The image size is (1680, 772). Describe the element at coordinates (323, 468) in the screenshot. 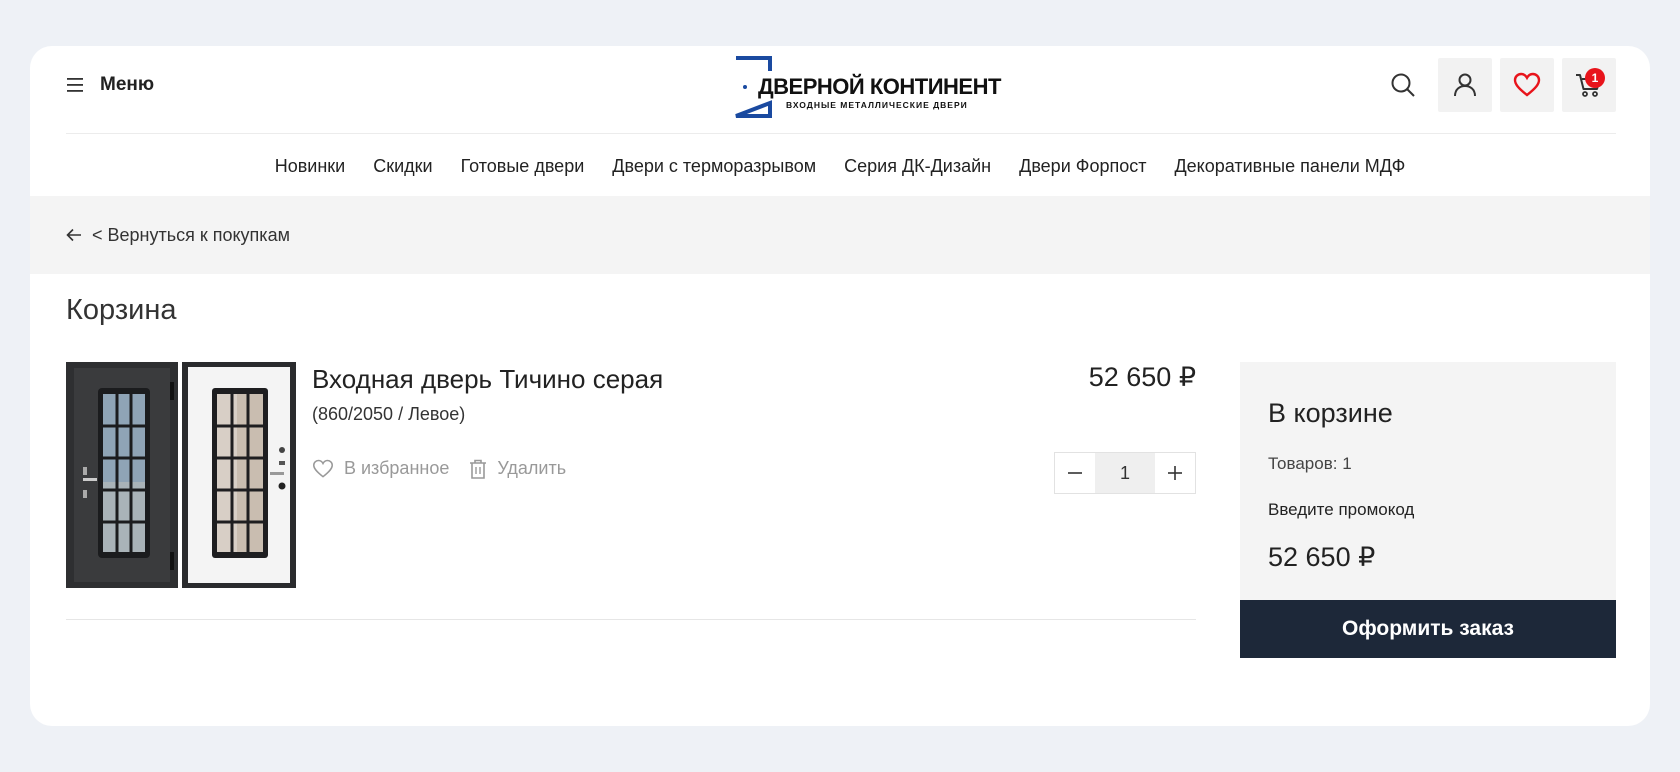

I see `heart-outline-icon` at that location.